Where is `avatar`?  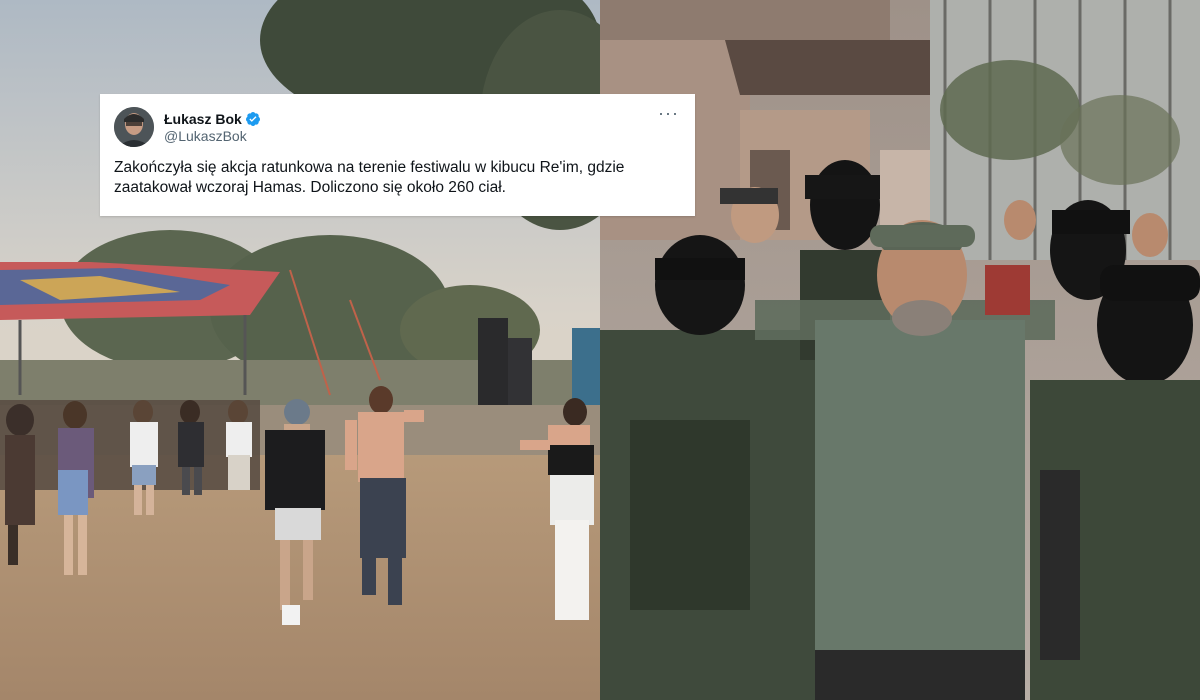 avatar is located at coordinates (134, 127).